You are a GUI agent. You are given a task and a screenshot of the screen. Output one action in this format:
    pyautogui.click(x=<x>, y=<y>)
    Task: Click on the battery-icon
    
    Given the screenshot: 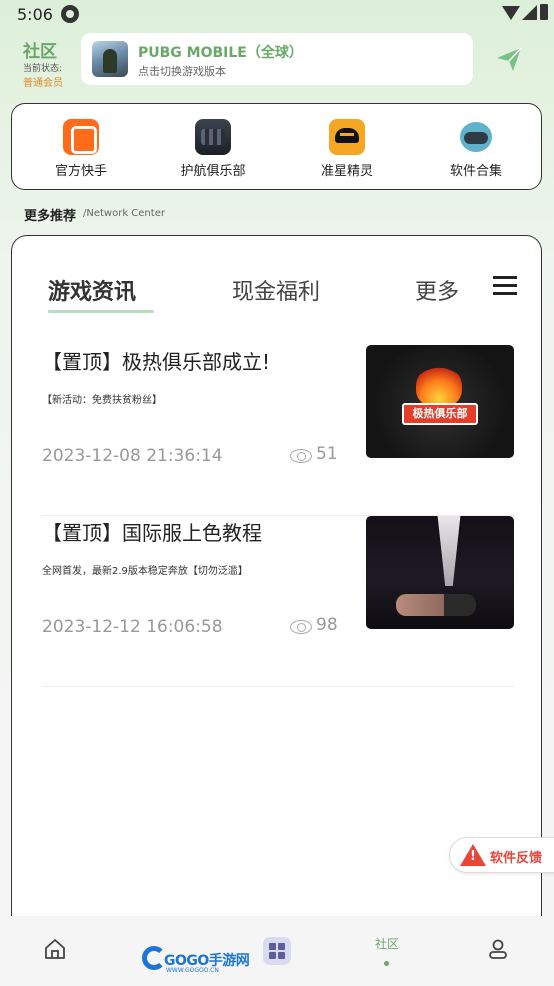 What is the action you would take?
    pyautogui.click(x=544, y=12)
    